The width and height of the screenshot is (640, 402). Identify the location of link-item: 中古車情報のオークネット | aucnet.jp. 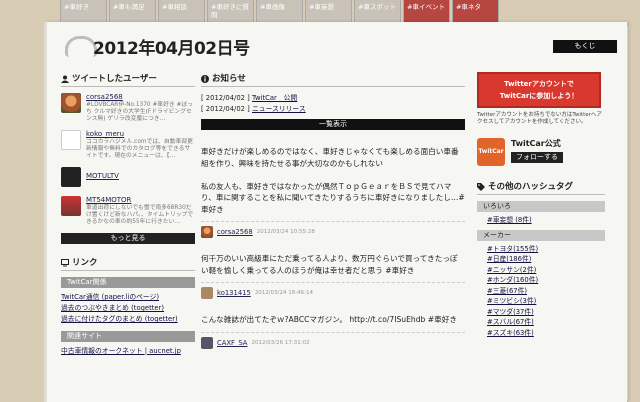
(128, 351).